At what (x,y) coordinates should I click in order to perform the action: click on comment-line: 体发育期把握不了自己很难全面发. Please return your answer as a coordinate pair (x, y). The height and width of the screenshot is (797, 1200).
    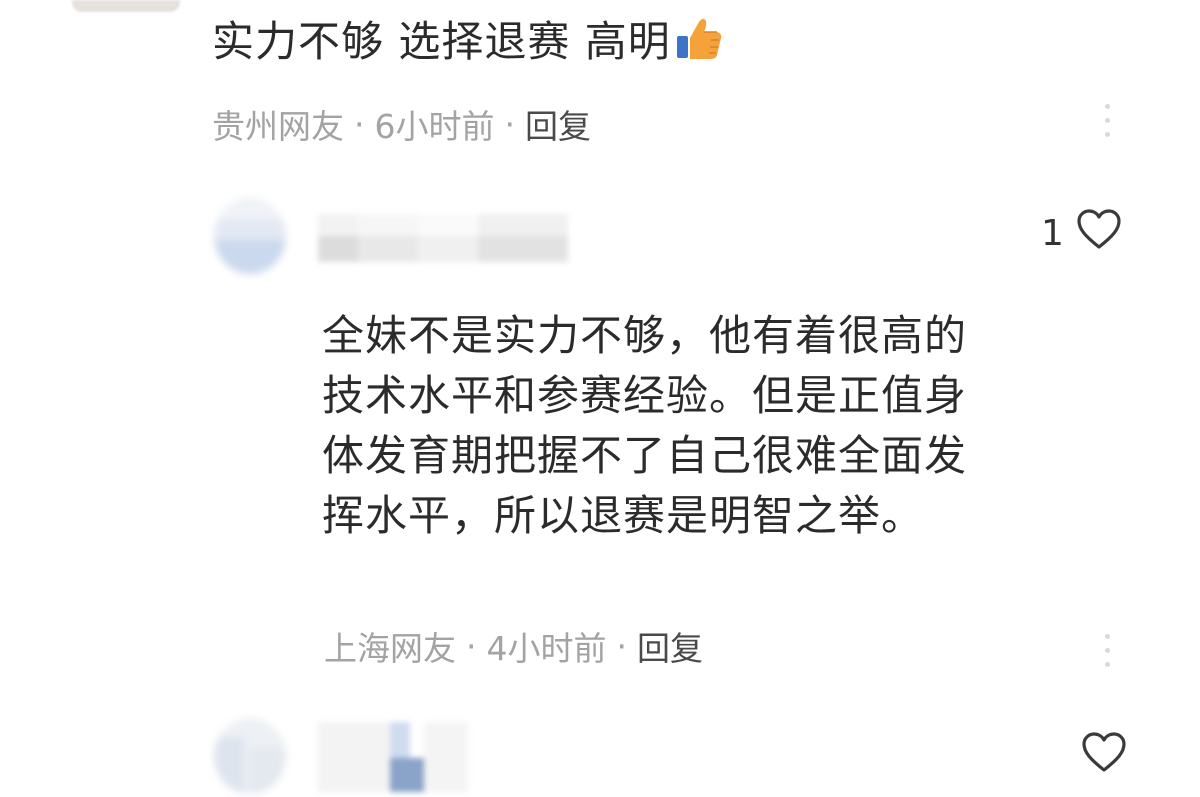
    Looking at the image, I should click on (645, 455).